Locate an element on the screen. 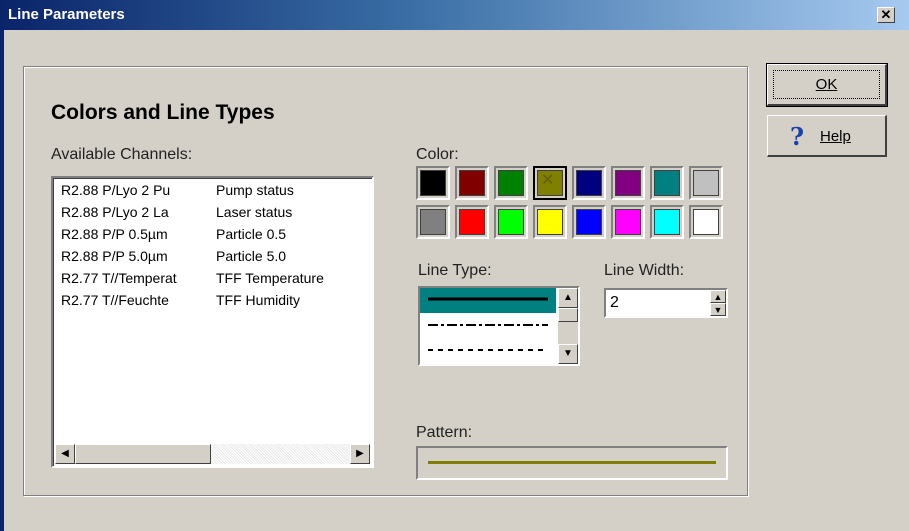 Image resolution: width=909 pixels, height=531 pixels. scroll-thumb is located at coordinates (143, 454).